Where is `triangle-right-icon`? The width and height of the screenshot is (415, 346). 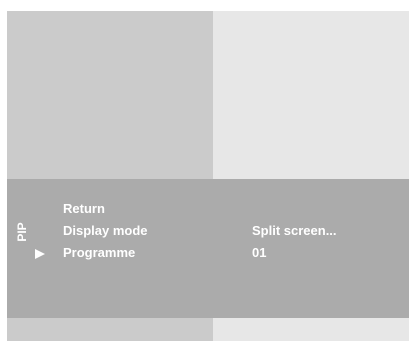 triangle-right-icon is located at coordinates (40, 254).